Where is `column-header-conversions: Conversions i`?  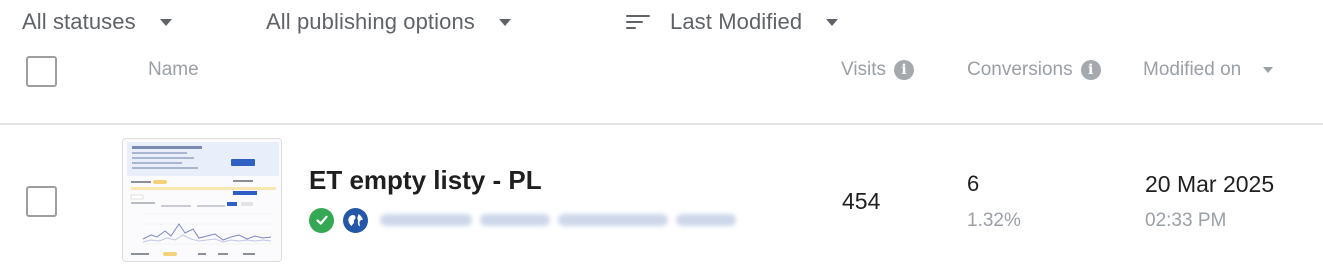
column-header-conversions: Conversions i is located at coordinates (1034, 70).